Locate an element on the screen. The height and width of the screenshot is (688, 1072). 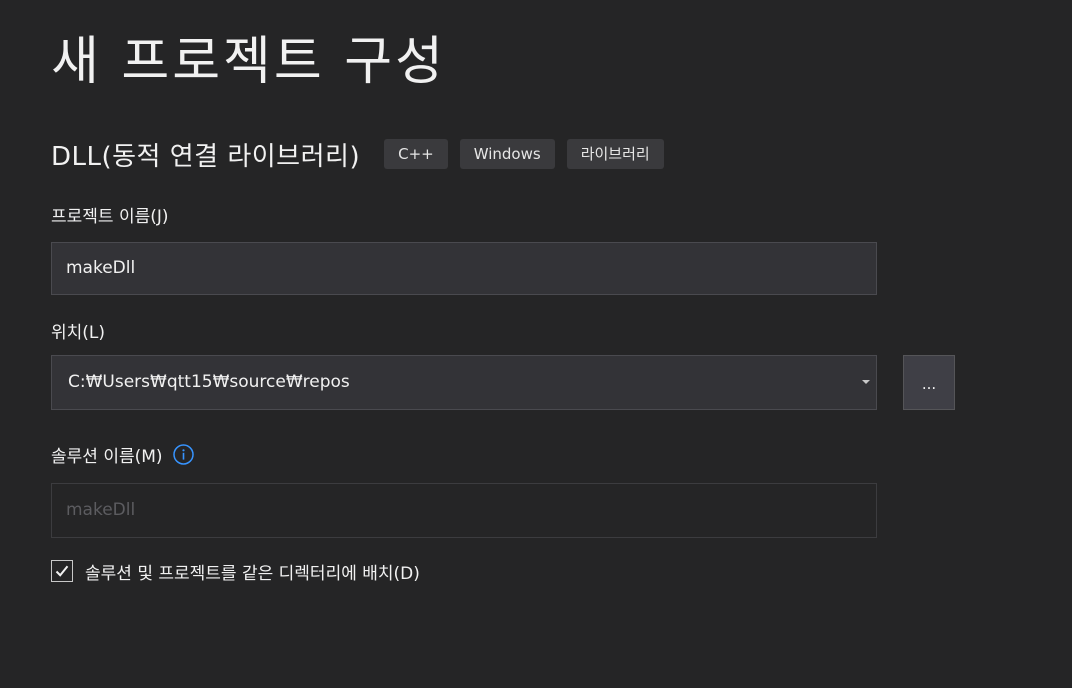
solution-name-label-text: 솔루션 이름(M) is located at coordinates (107, 457).